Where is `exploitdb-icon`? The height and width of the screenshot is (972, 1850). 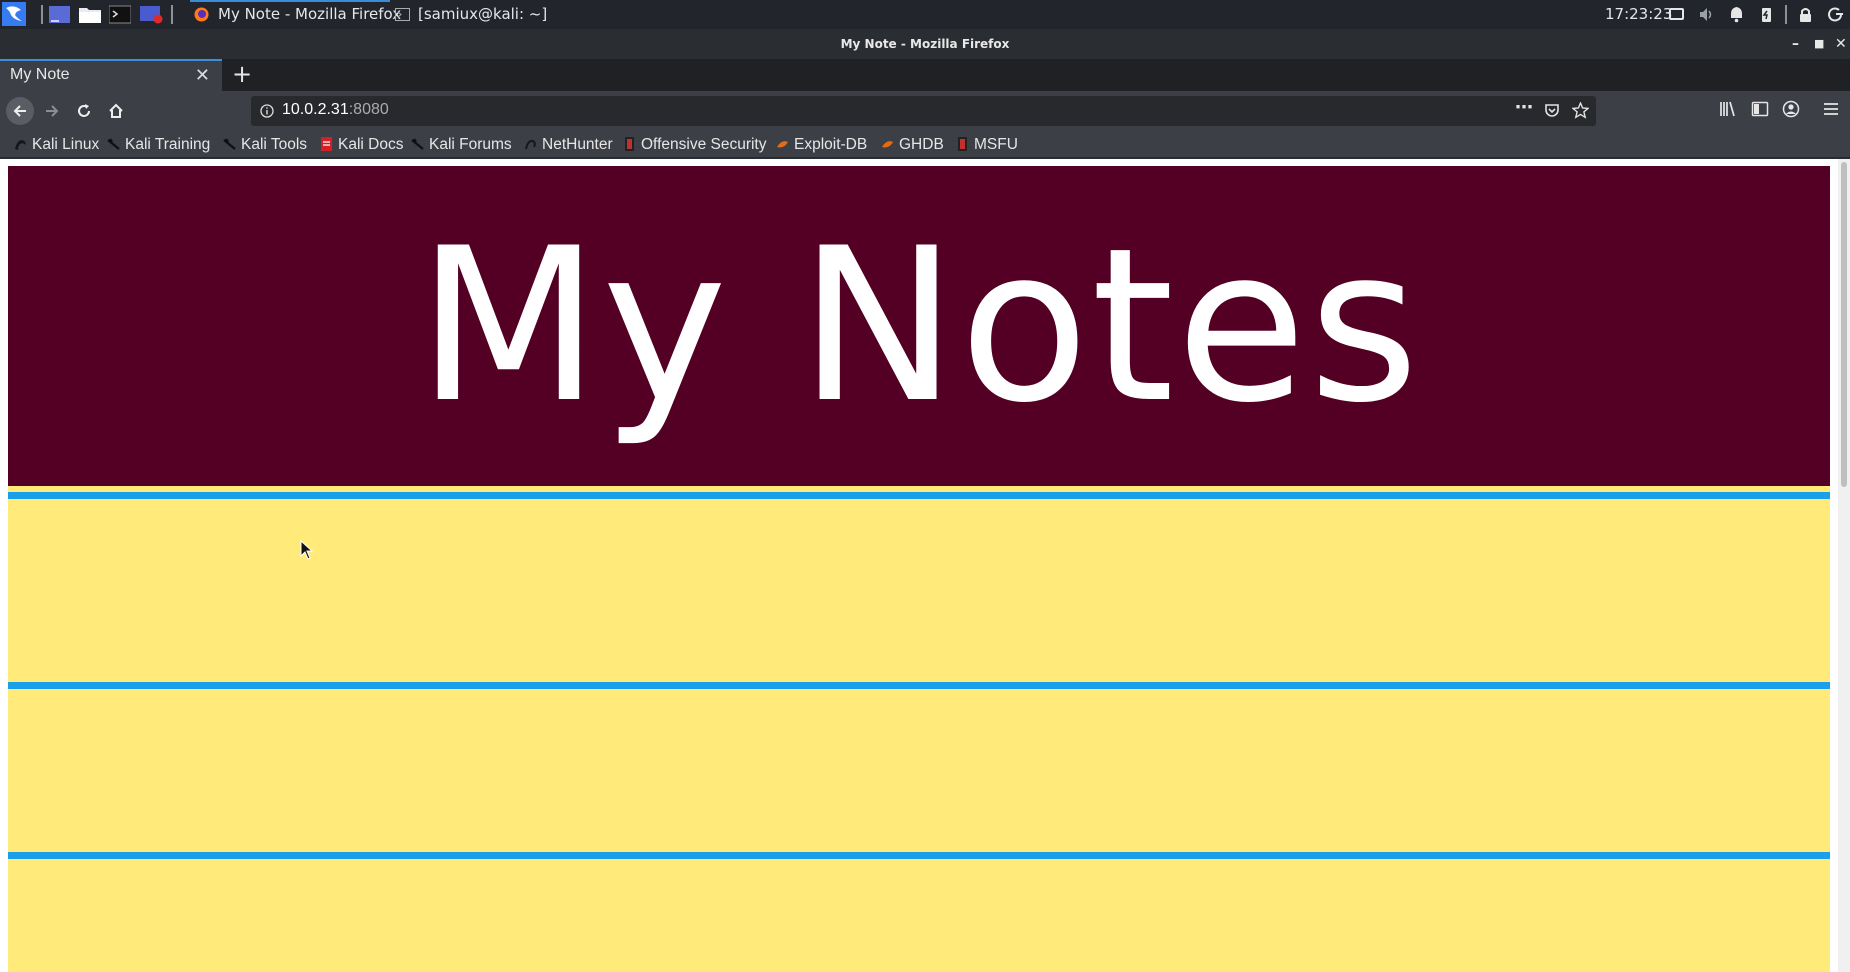
exploitdb-icon is located at coordinates (782, 144).